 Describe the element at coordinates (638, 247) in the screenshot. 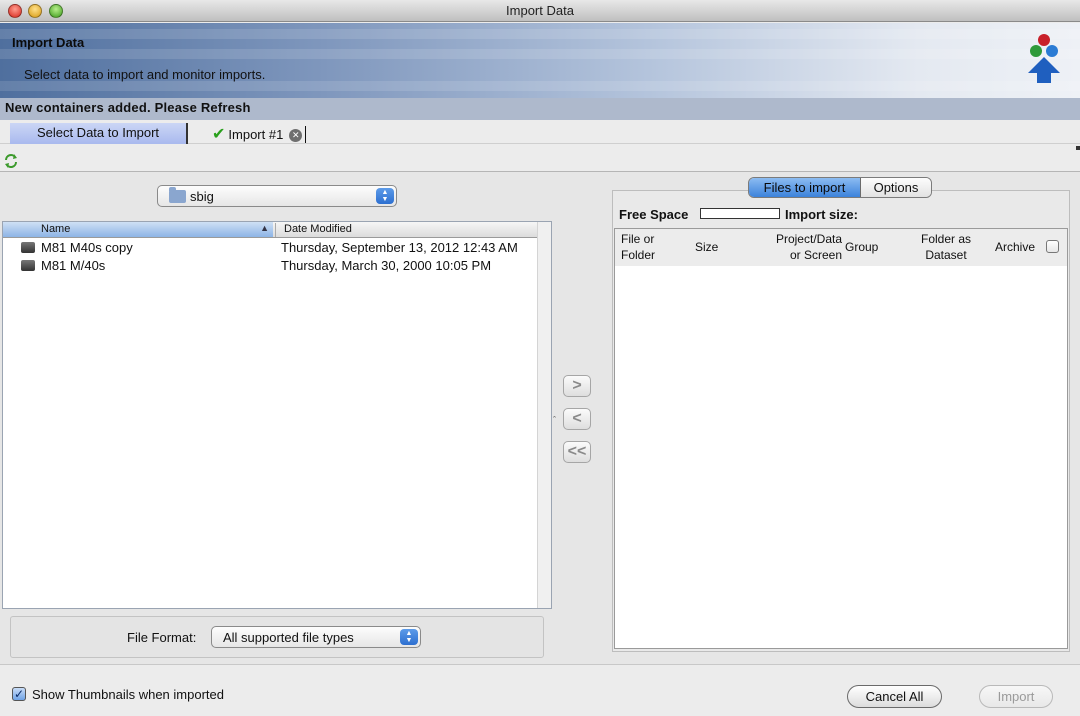

I see `column-header-file-or-folder: File or Folder` at that location.